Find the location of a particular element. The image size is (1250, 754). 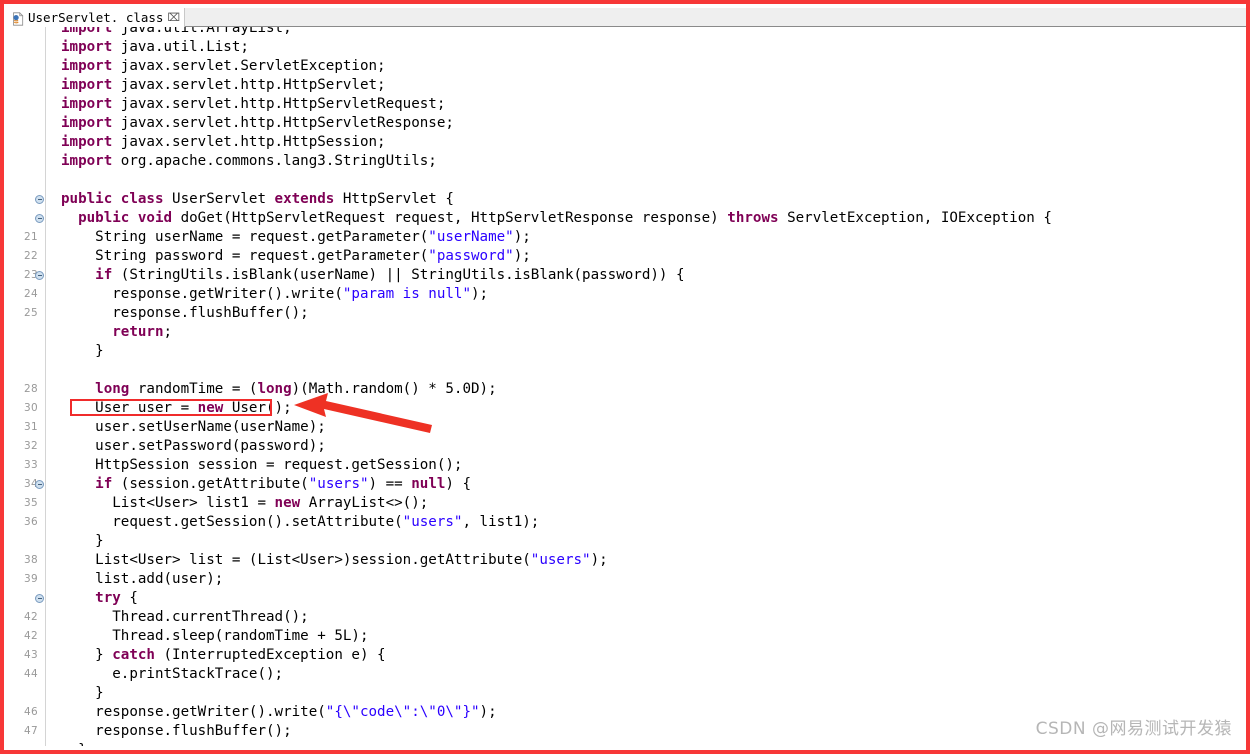

csdn-watermark: CSDN @网易测试开发猿 is located at coordinates (1133, 729).